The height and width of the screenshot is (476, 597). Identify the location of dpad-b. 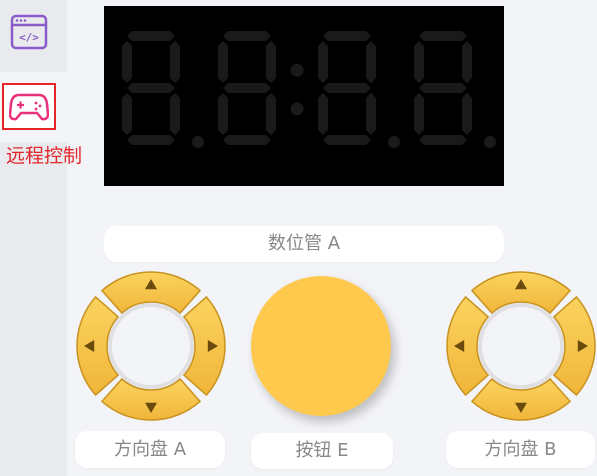
(521, 346).